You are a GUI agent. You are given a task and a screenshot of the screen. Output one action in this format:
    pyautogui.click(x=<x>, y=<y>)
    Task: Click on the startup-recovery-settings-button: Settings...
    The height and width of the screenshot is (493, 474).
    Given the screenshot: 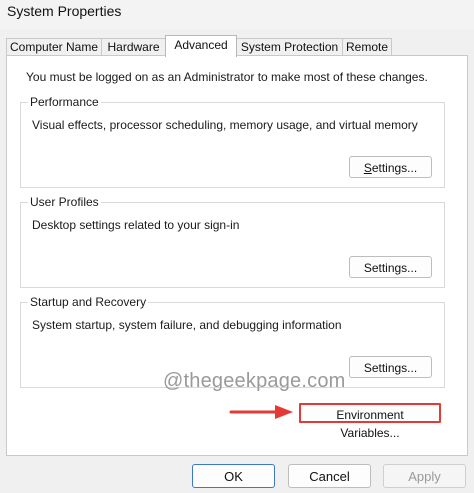 What is the action you would take?
    pyautogui.click(x=390, y=367)
    